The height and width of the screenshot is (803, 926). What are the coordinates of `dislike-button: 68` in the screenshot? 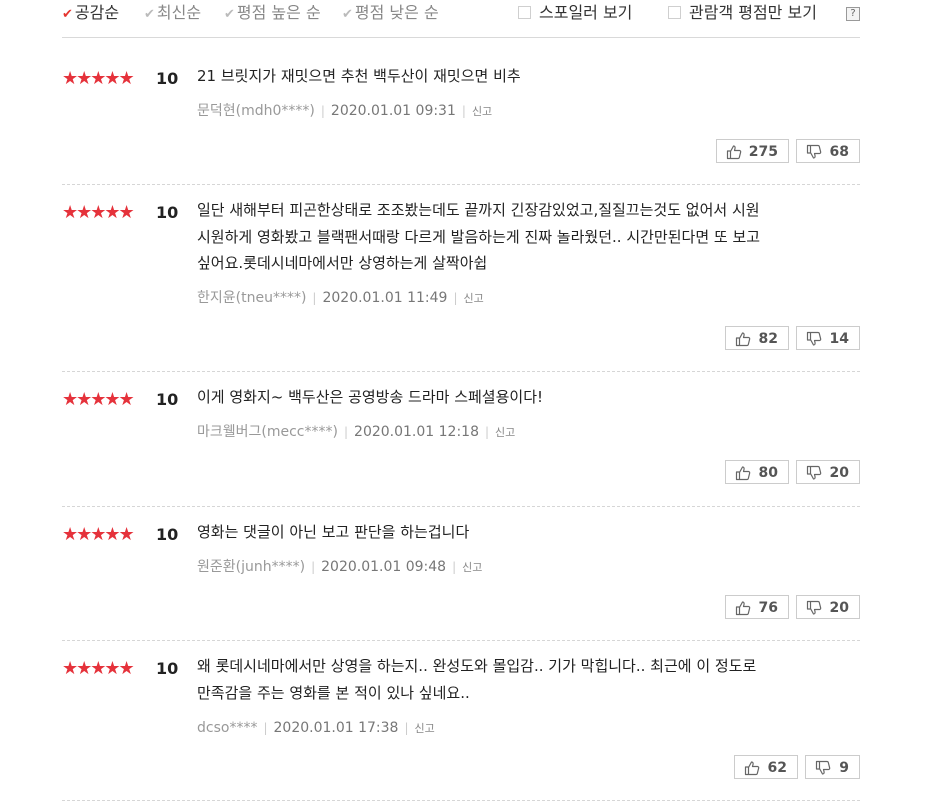 It's located at (828, 151).